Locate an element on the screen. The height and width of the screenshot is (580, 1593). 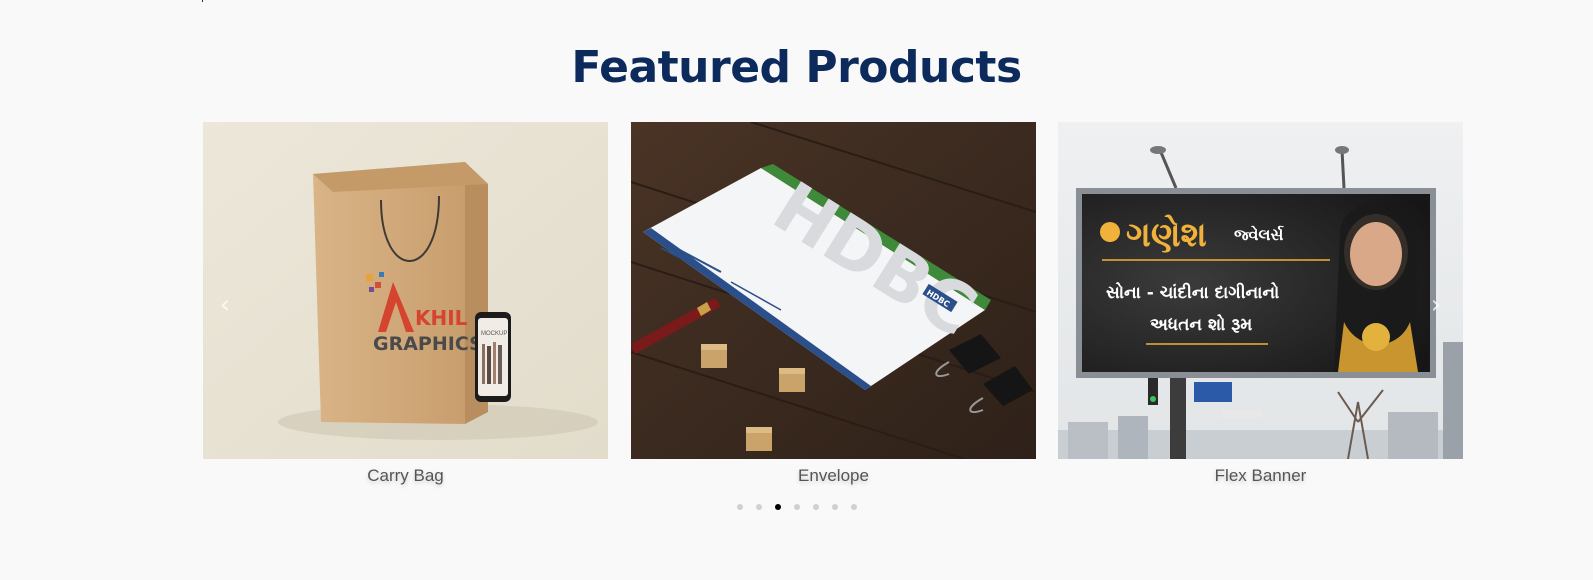
banner-shop-suffix: જ્વેલર્સ is located at coordinates (1259, 234).